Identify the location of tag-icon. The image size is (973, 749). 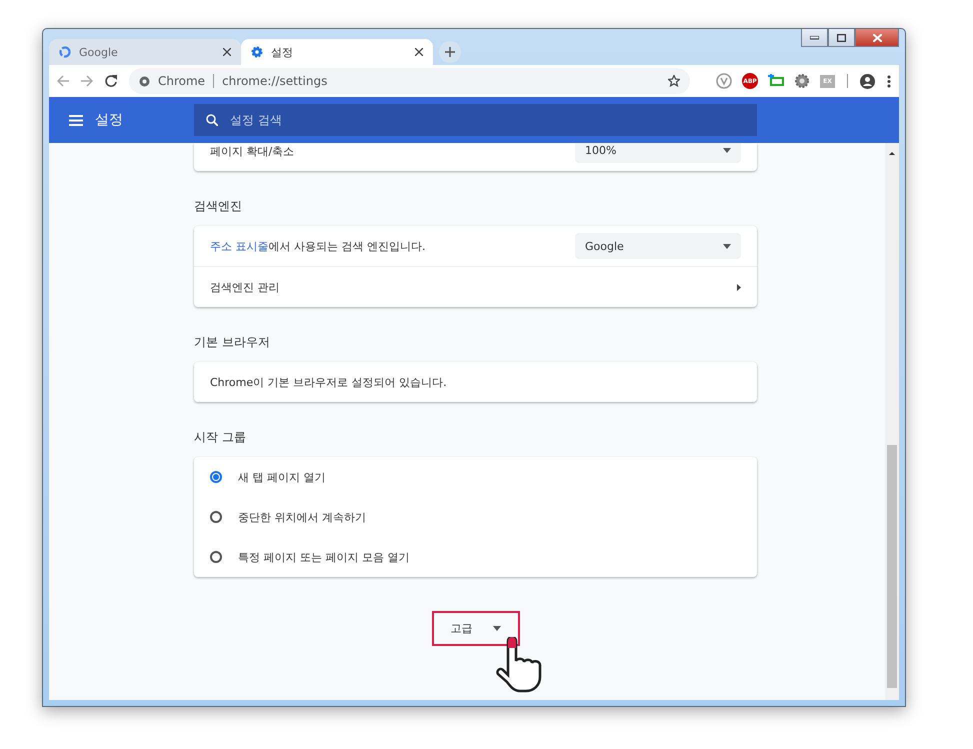
(776, 81).